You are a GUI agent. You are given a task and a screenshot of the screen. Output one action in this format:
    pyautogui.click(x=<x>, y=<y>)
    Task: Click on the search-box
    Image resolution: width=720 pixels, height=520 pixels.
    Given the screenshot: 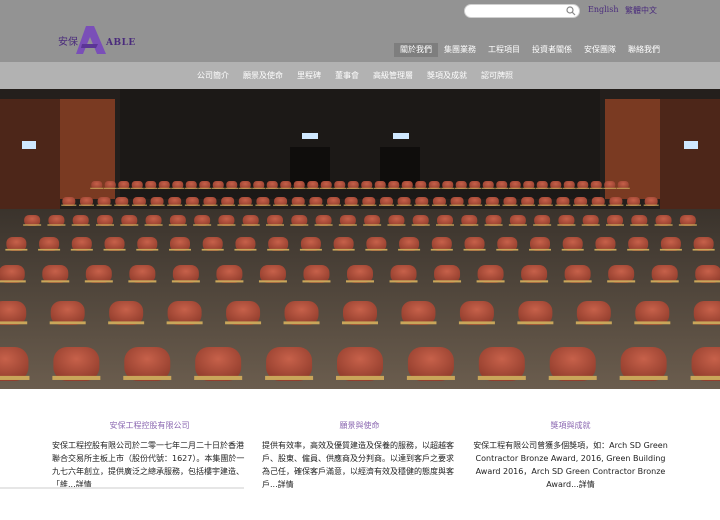 What is the action you would take?
    pyautogui.click(x=522, y=14)
    